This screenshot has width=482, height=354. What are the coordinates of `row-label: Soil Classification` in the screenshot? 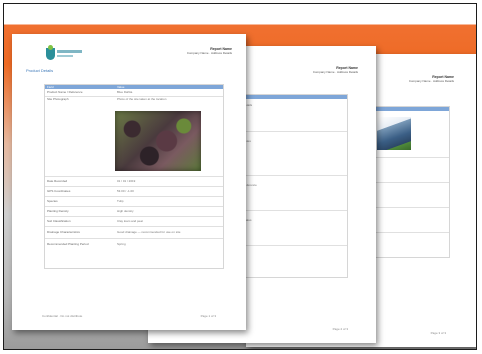 It's located at (59, 221).